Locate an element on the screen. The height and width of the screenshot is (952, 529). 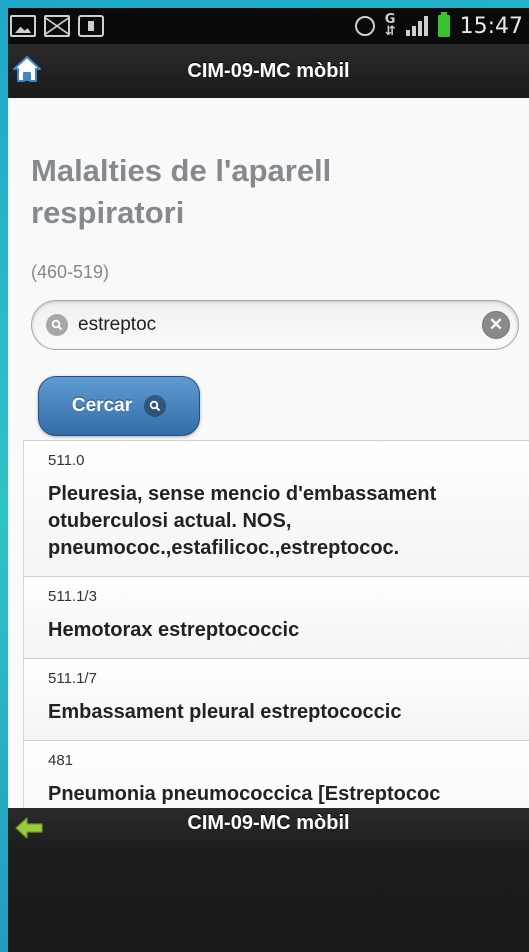
status-left is located at coordinates (56, 26).